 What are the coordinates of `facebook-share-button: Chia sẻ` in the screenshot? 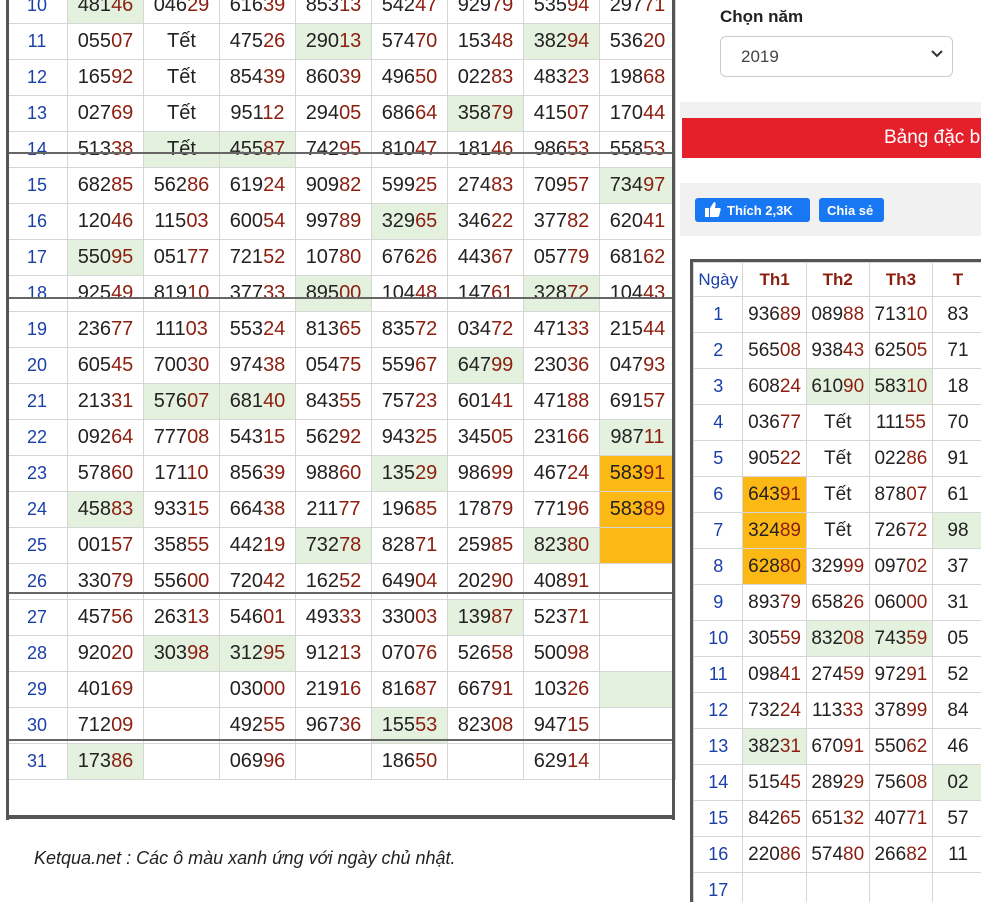 It's located at (851, 210).